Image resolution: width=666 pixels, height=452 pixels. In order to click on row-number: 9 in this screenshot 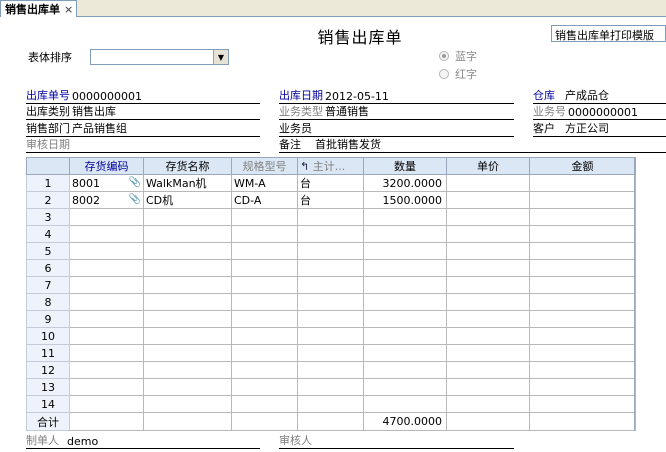, I will do `click(48, 319)`.